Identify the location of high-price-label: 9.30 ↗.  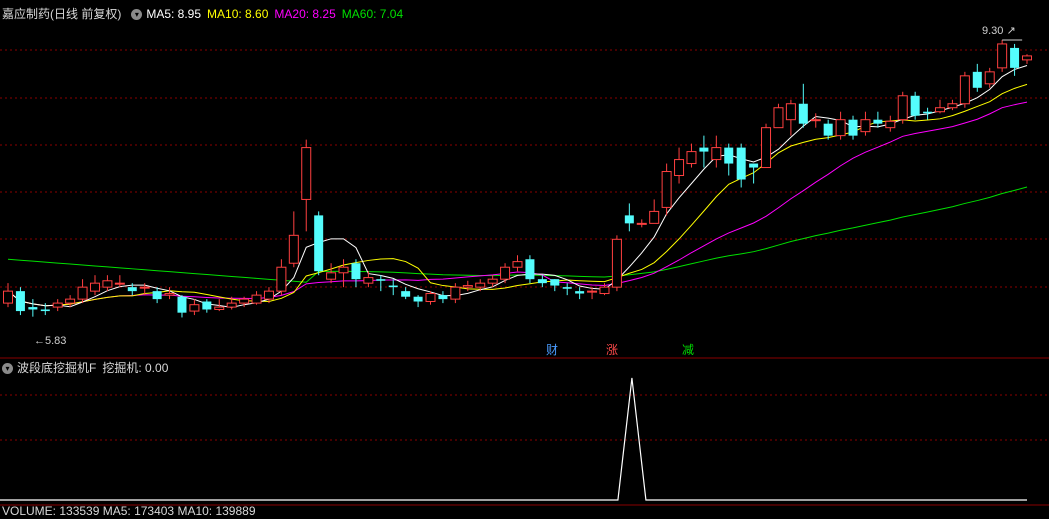
(999, 31).